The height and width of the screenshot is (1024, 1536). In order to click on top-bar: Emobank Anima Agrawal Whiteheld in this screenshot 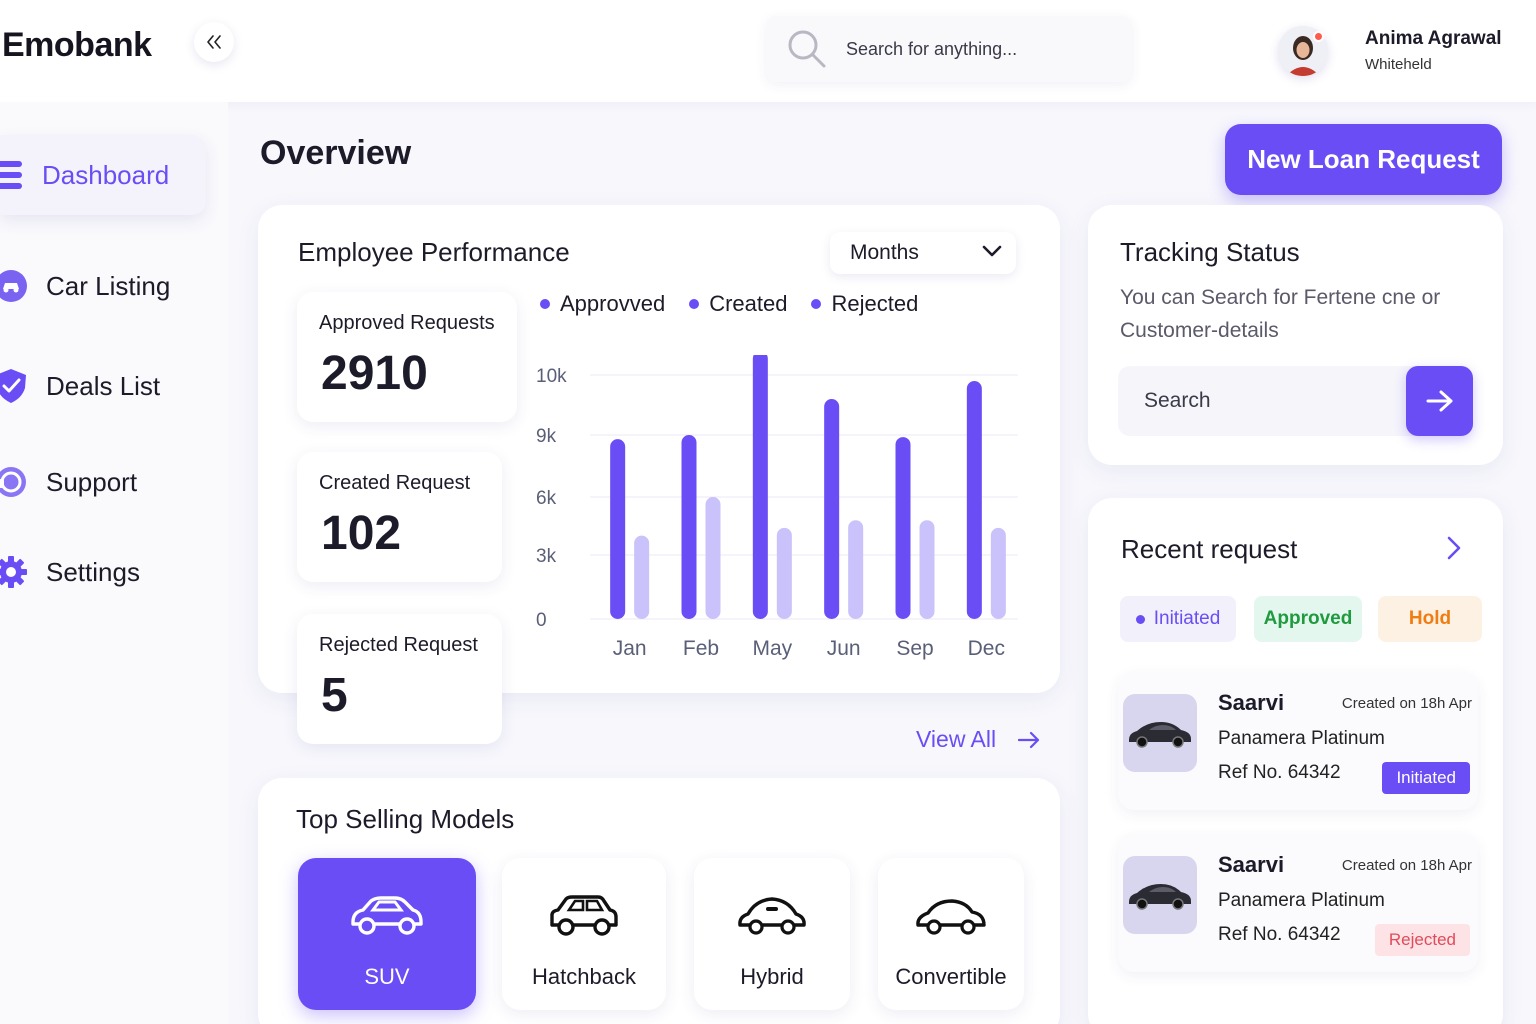, I will do `click(768, 51)`.